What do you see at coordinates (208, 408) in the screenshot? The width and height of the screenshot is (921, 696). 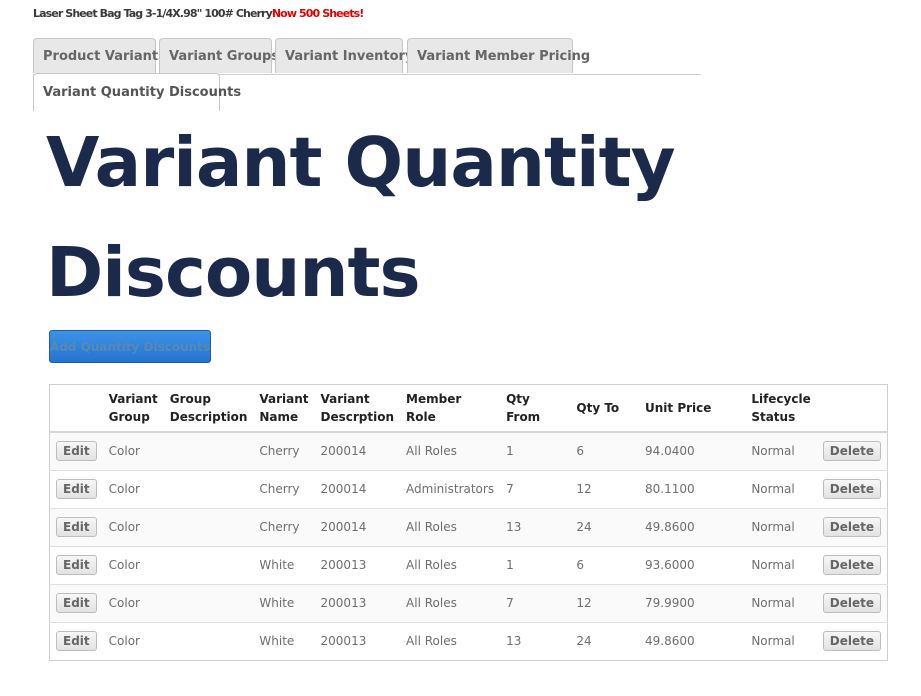 I see `header-group-description: Group Description` at bounding box center [208, 408].